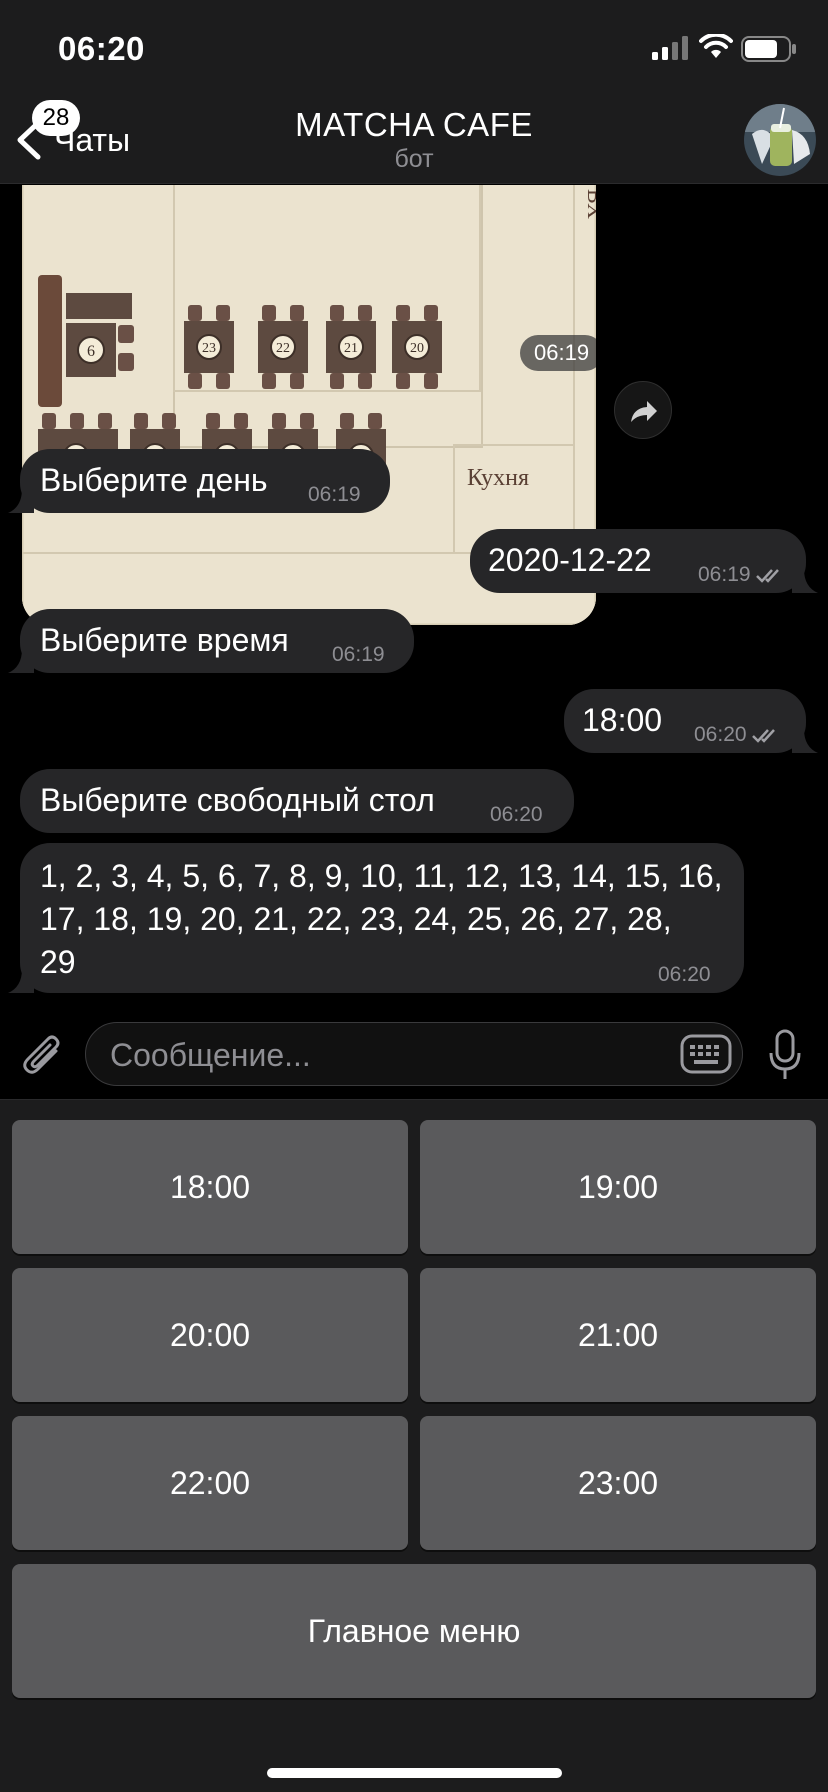  What do you see at coordinates (785, 1055) in the screenshot?
I see `microphone-icon` at bounding box center [785, 1055].